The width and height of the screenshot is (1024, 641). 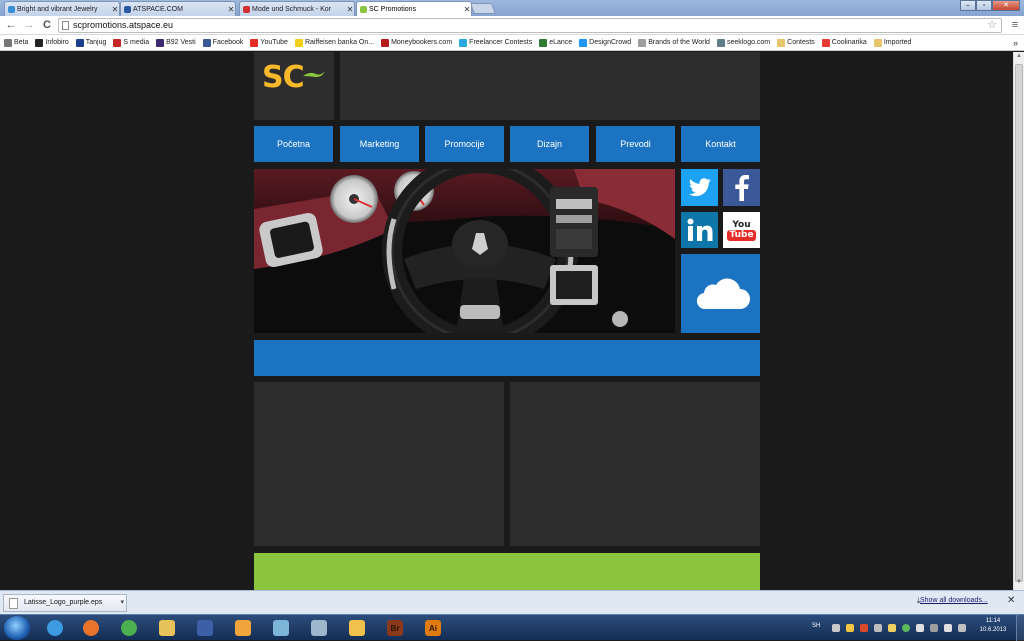 What do you see at coordinates (679, 42) in the screenshot?
I see `bookmark-label: Brands of the World` at bounding box center [679, 42].